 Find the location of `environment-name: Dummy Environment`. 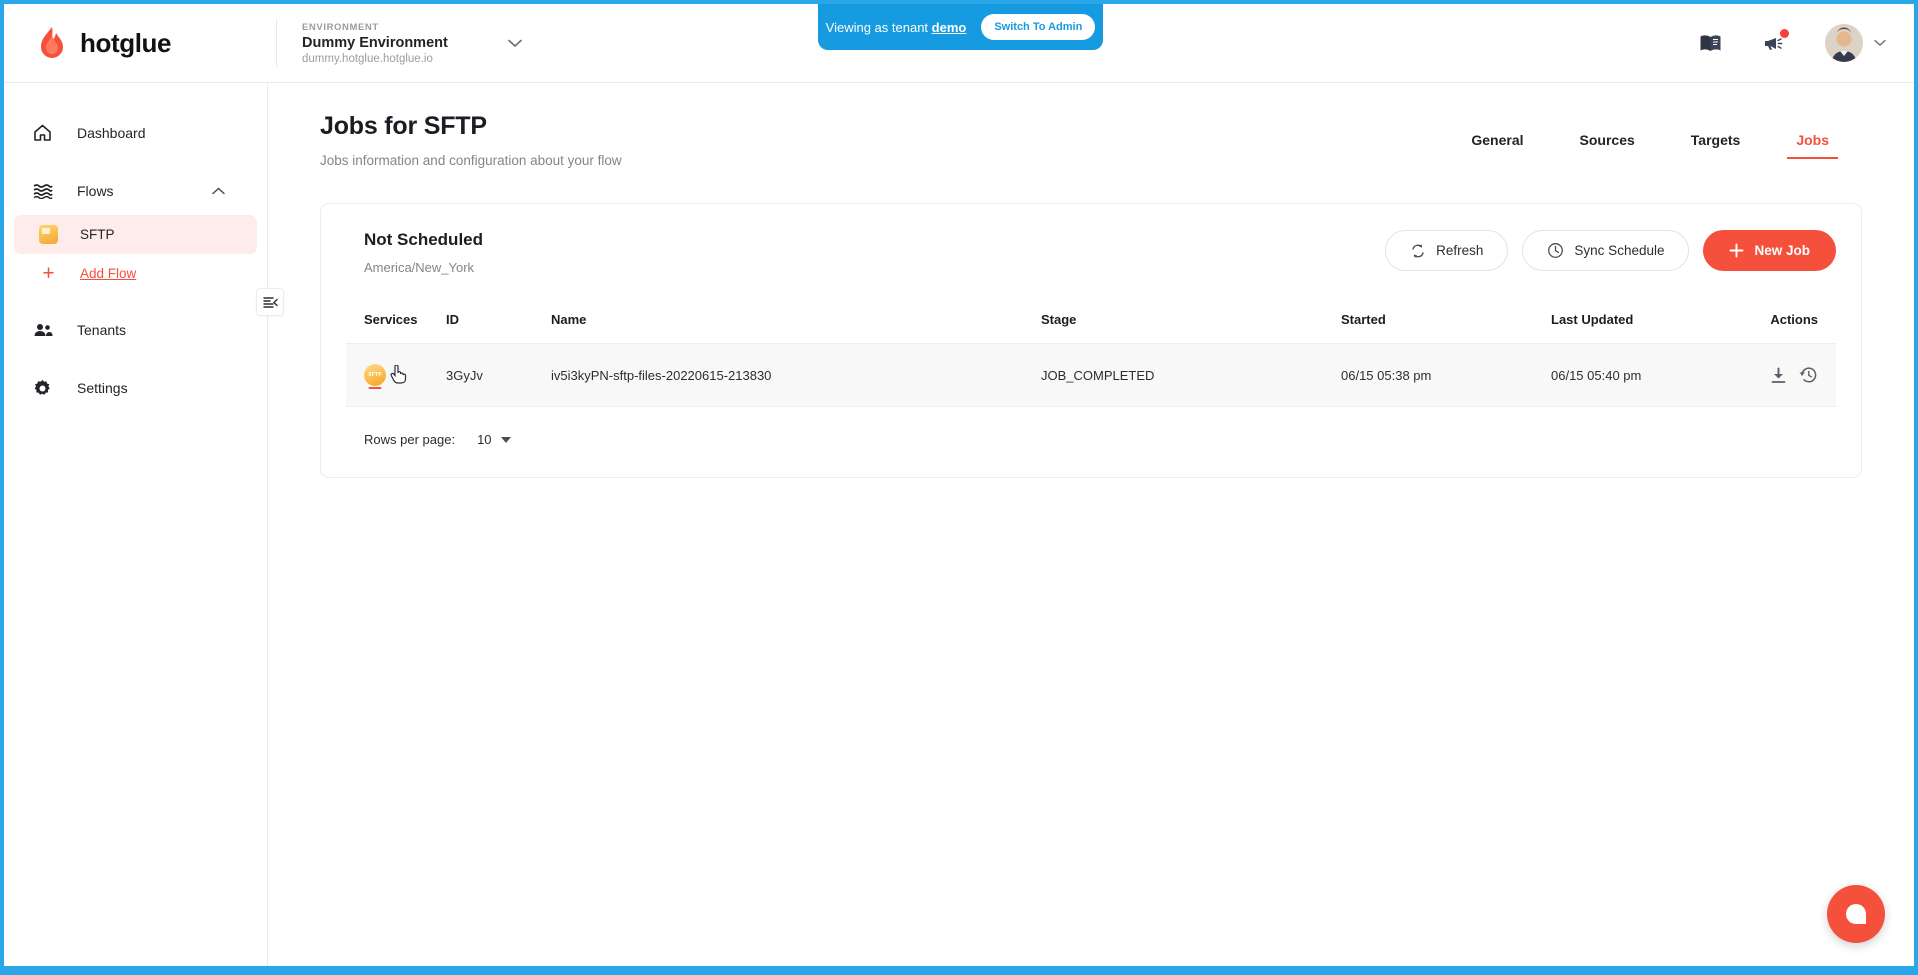

environment-name: Dummy Environment is located at coordinates (375, 42).